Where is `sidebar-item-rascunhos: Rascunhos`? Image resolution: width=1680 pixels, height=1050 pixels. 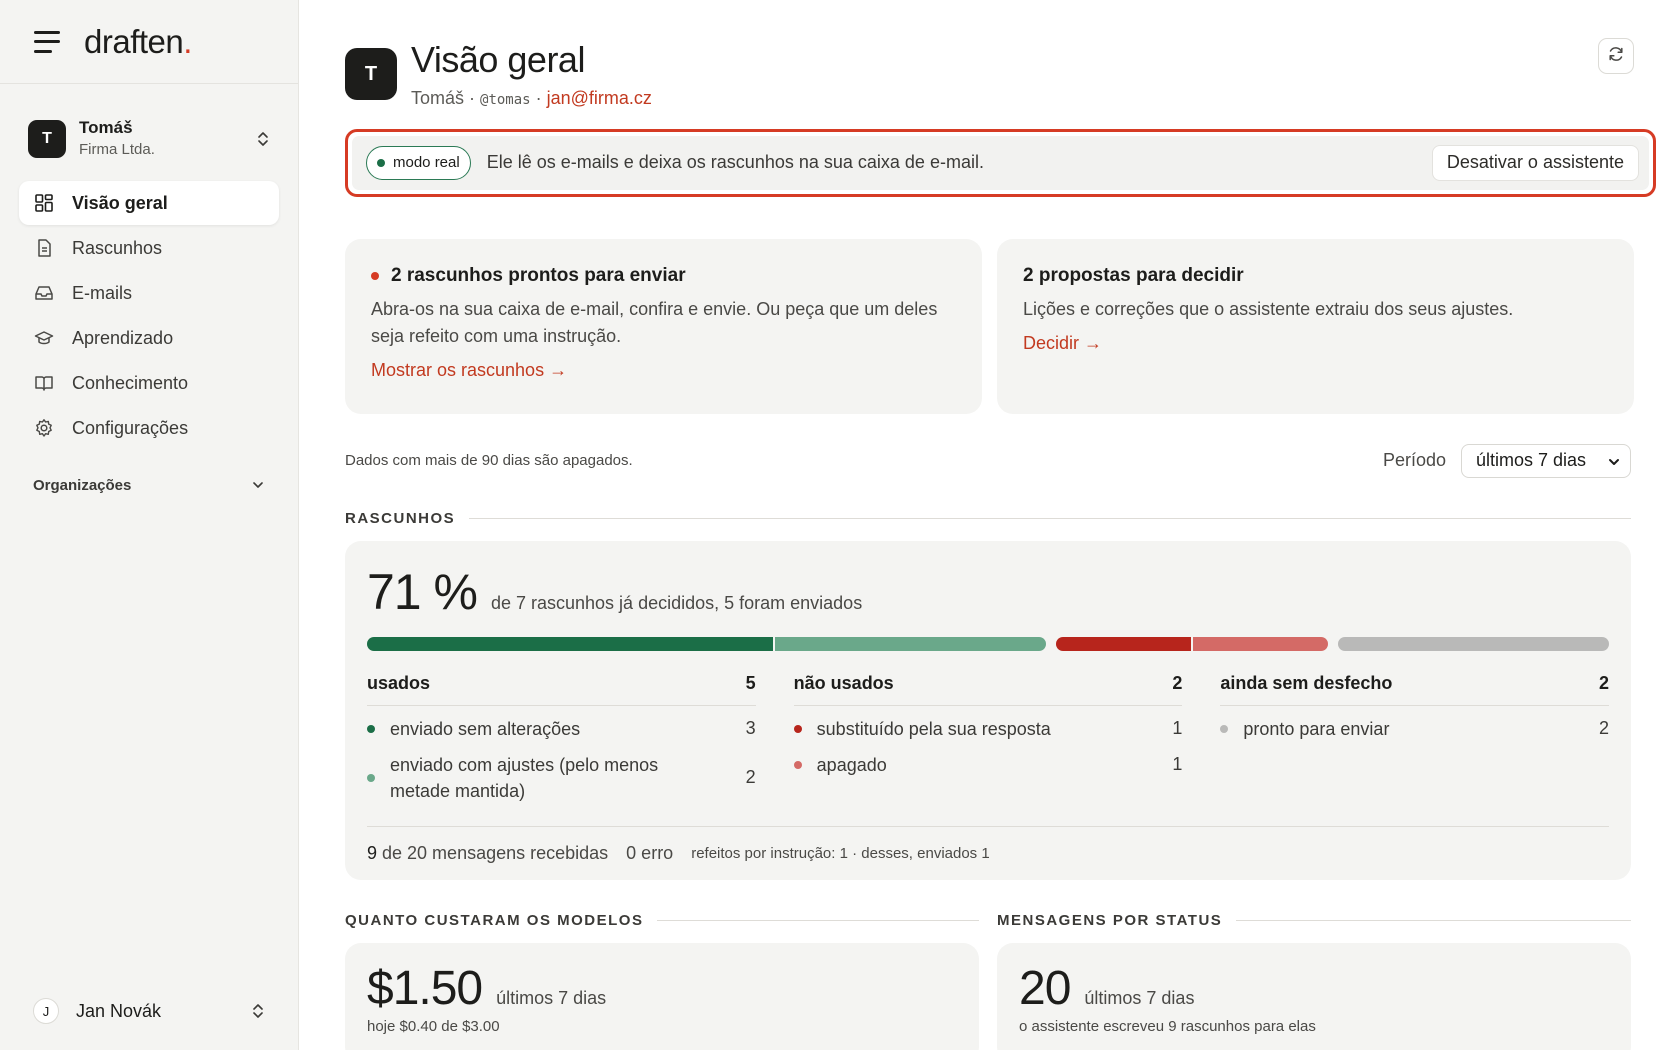
sidebar-item-rascunhos: Rascunhos is located at coordinates (149, 248).